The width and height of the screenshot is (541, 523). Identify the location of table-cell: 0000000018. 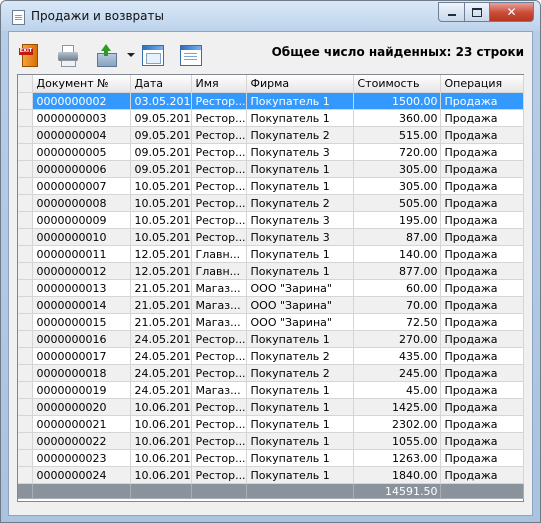
(81, 373).